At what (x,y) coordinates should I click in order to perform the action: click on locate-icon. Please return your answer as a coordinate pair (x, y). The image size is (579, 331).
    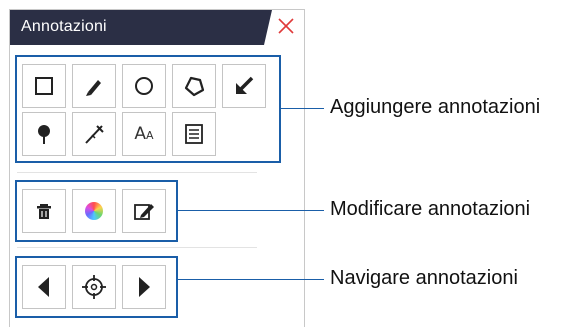
    Looking at the image, I should click on (94, 287).